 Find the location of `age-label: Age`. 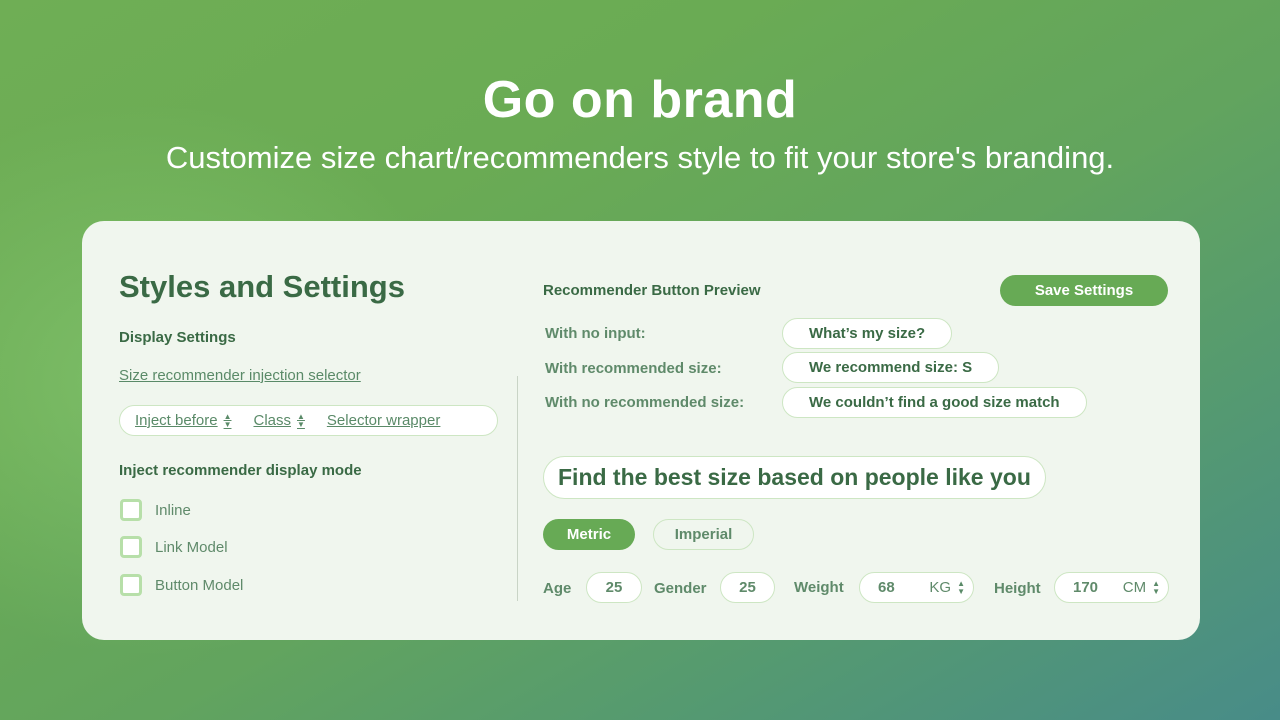

age-label: Age is located at coordinates (557, 588).